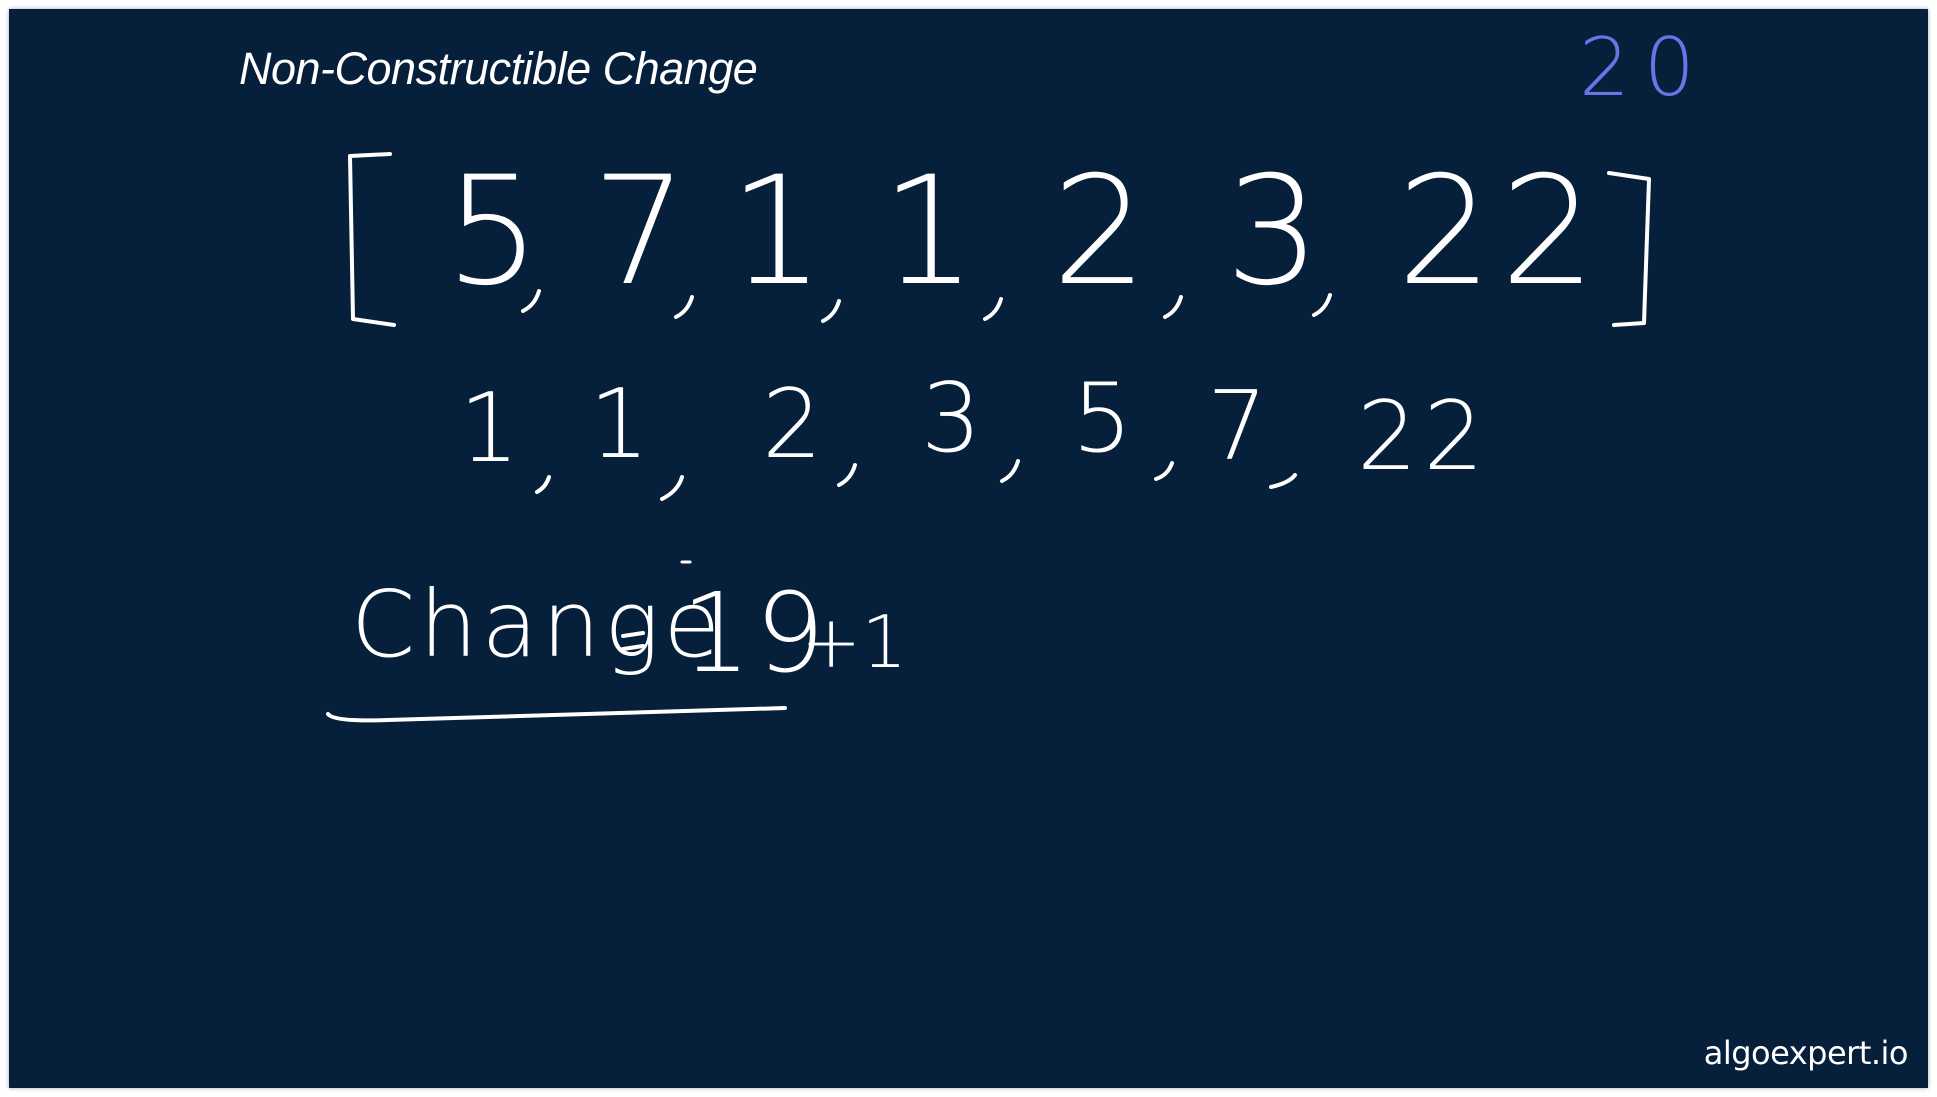  I want to click on sorted-array-commas, so click(916, 480).